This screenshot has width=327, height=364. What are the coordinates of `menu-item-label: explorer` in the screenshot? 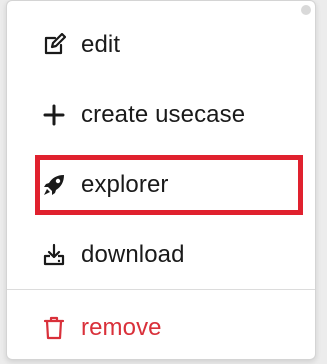 It's located at (125, 184).